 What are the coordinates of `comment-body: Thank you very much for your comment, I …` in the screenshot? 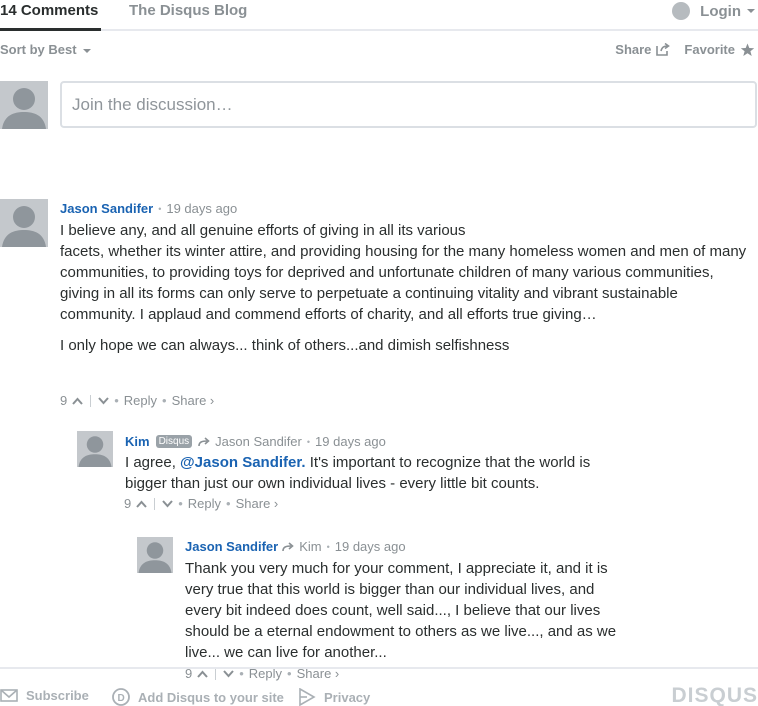 It's located at (405, 610).